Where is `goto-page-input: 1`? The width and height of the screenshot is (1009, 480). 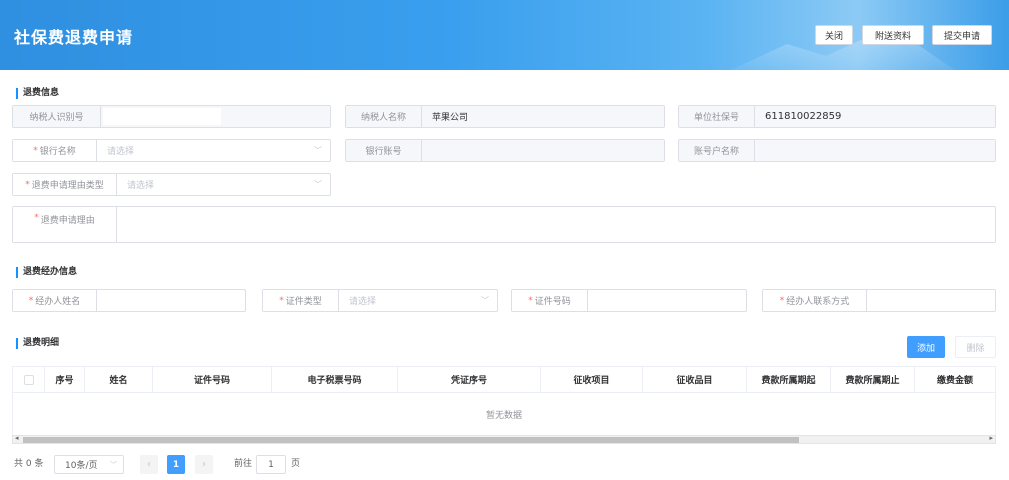
goto-page-input: 1 is located at coordinates (271, 464).